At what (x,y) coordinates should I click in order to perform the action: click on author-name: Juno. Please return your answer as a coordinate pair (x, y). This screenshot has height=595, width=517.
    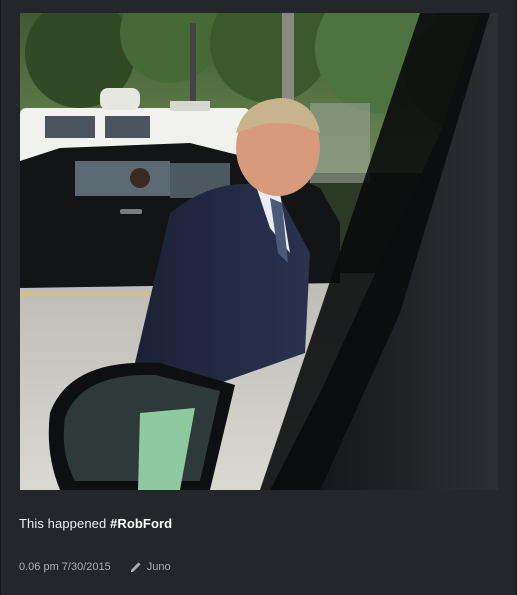
    Looking at the image, I should click on (158, 567).